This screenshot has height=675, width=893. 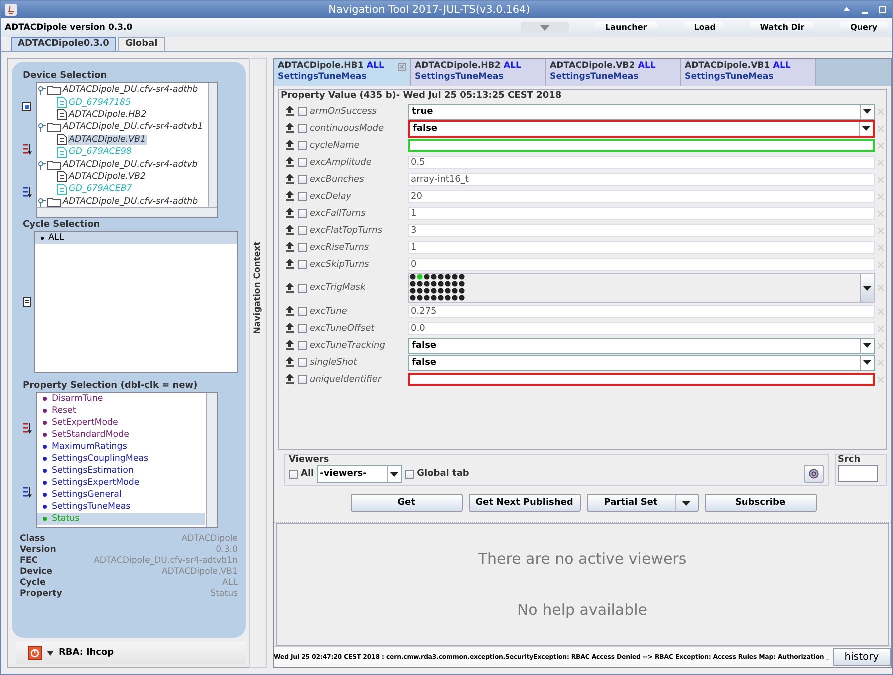 What do you see at coordinates (121, 447) in the screenshot?
I see `property-item: MaximumRatings` at bounding box center [121, 447].